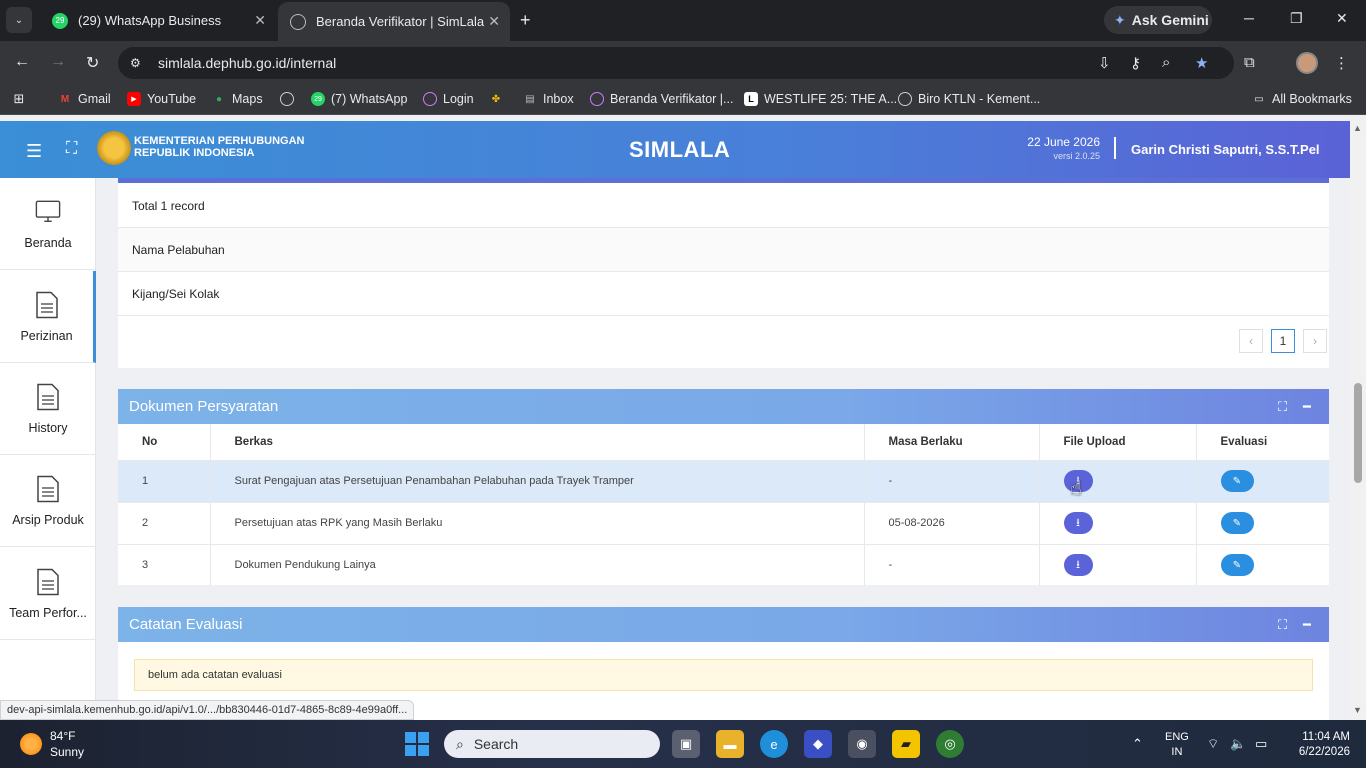 This screenshot has height=768, width=1366. What do you see at coordinates (496, 99) in the screenshot?
I see `pinwheel-icon: ✤` at bounding box center [496, 99].